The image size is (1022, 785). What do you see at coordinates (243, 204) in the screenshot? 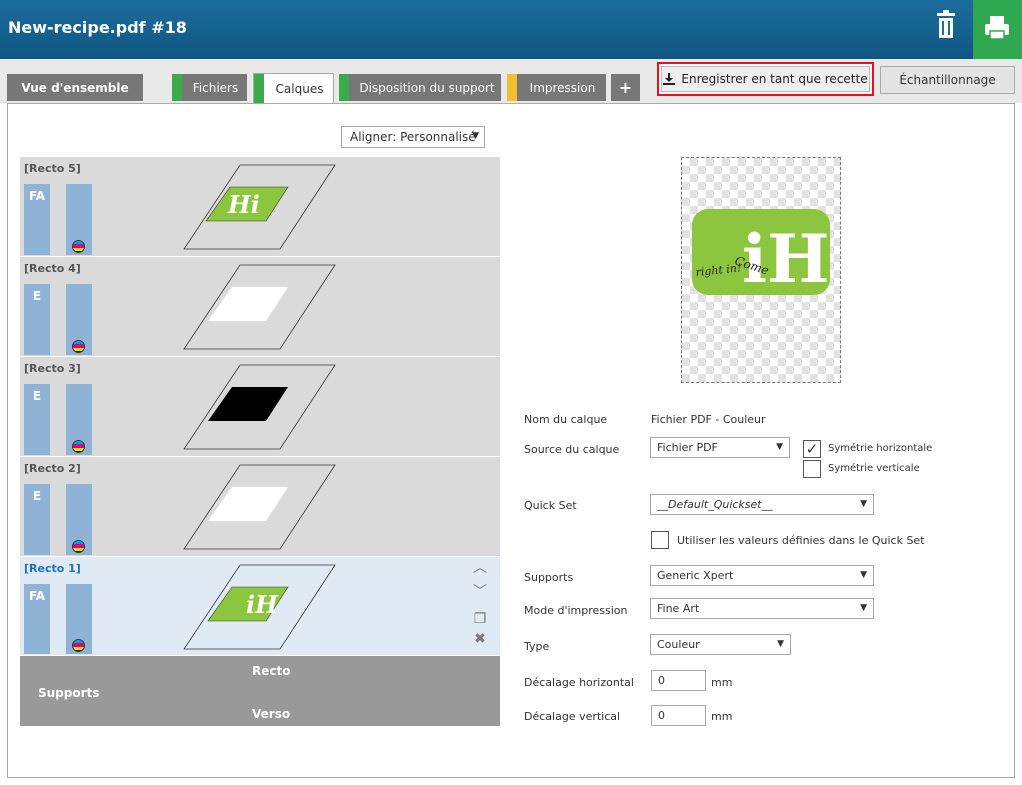
I see `thumbnail-logo-text: Hi` at bounding box center [243, 204].